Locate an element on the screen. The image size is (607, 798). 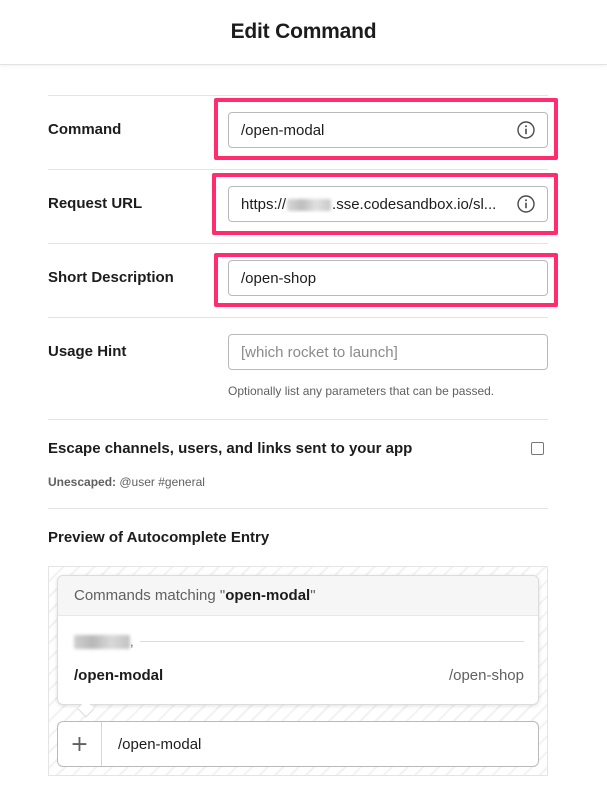
short-description-label: Short Description is located at coordinates (111, 277).